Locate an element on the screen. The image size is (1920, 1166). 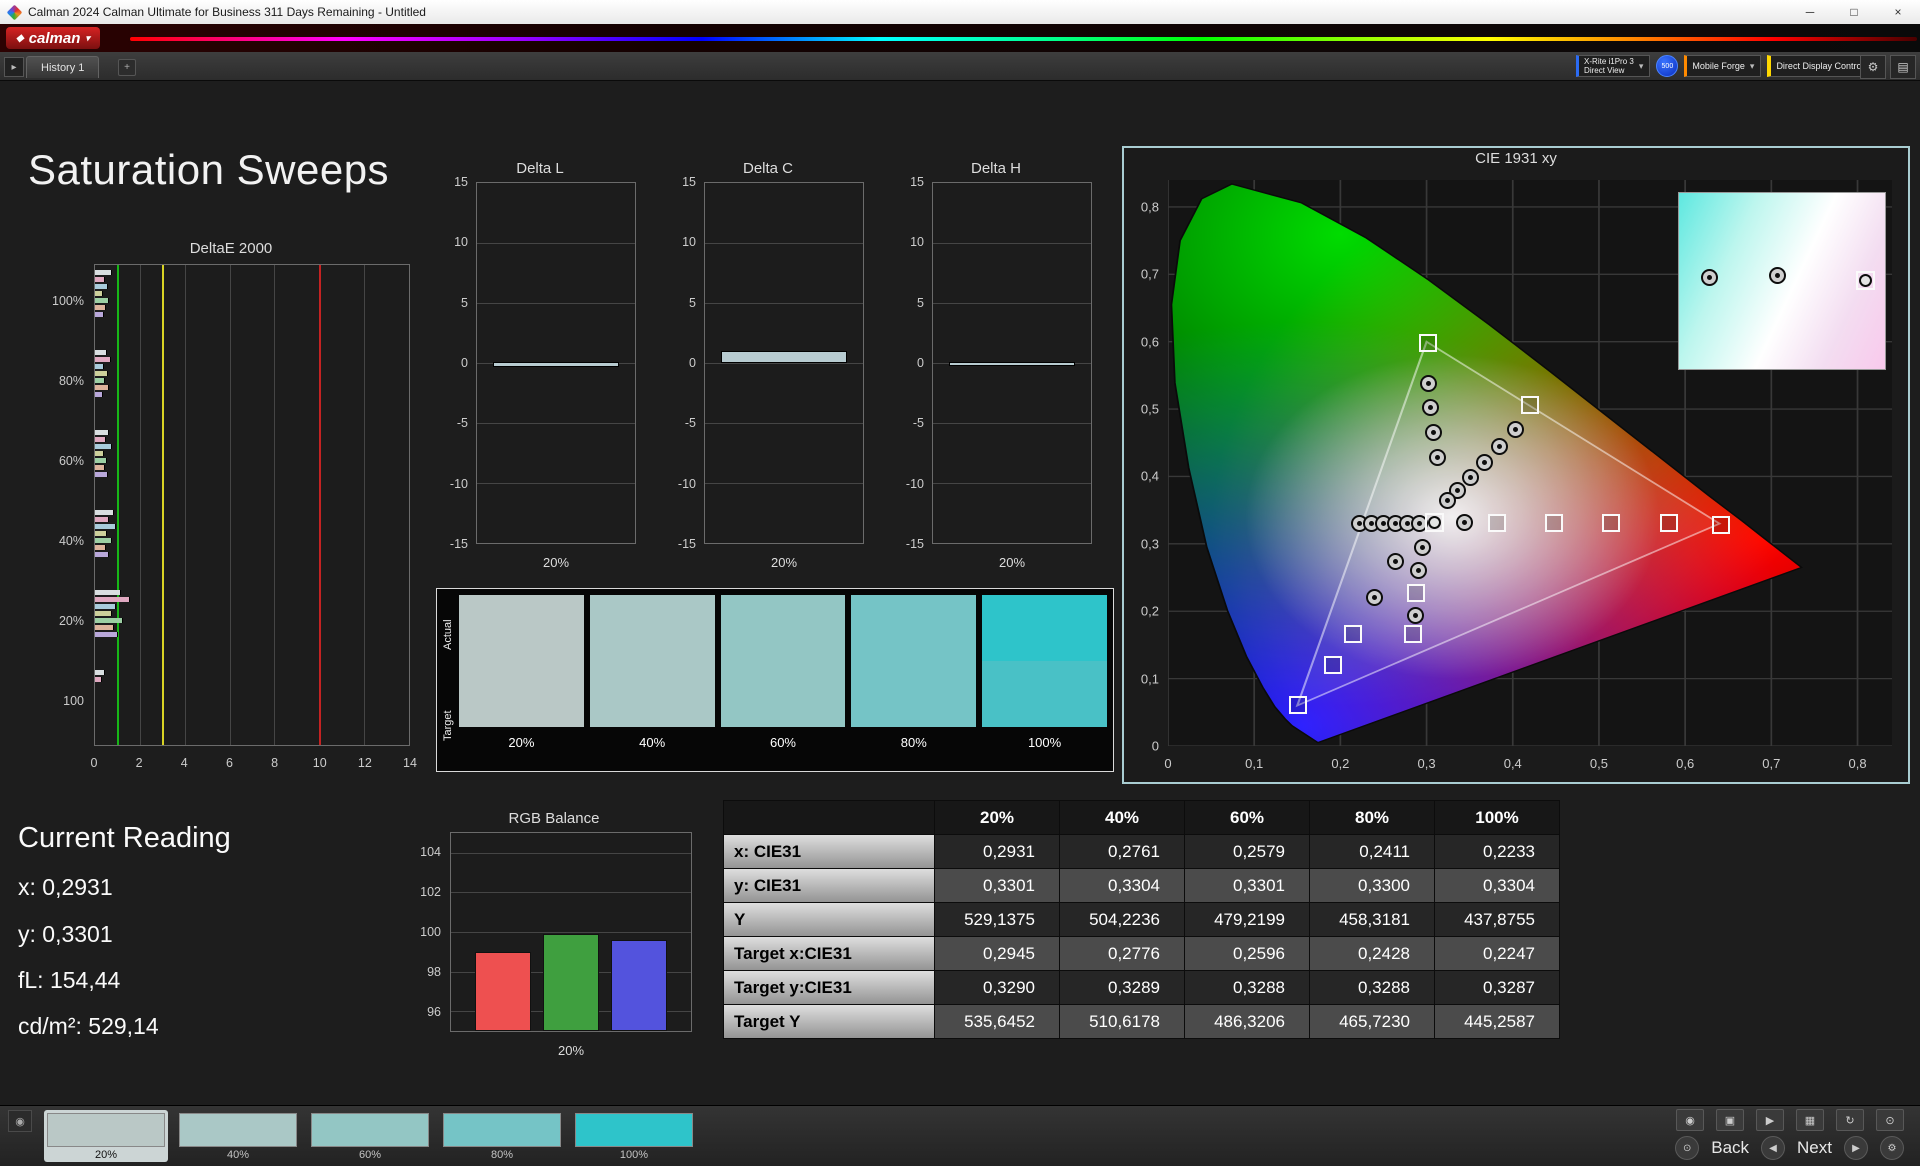
patch-thumbnail: 80% is located at coordinates (502, 1136).